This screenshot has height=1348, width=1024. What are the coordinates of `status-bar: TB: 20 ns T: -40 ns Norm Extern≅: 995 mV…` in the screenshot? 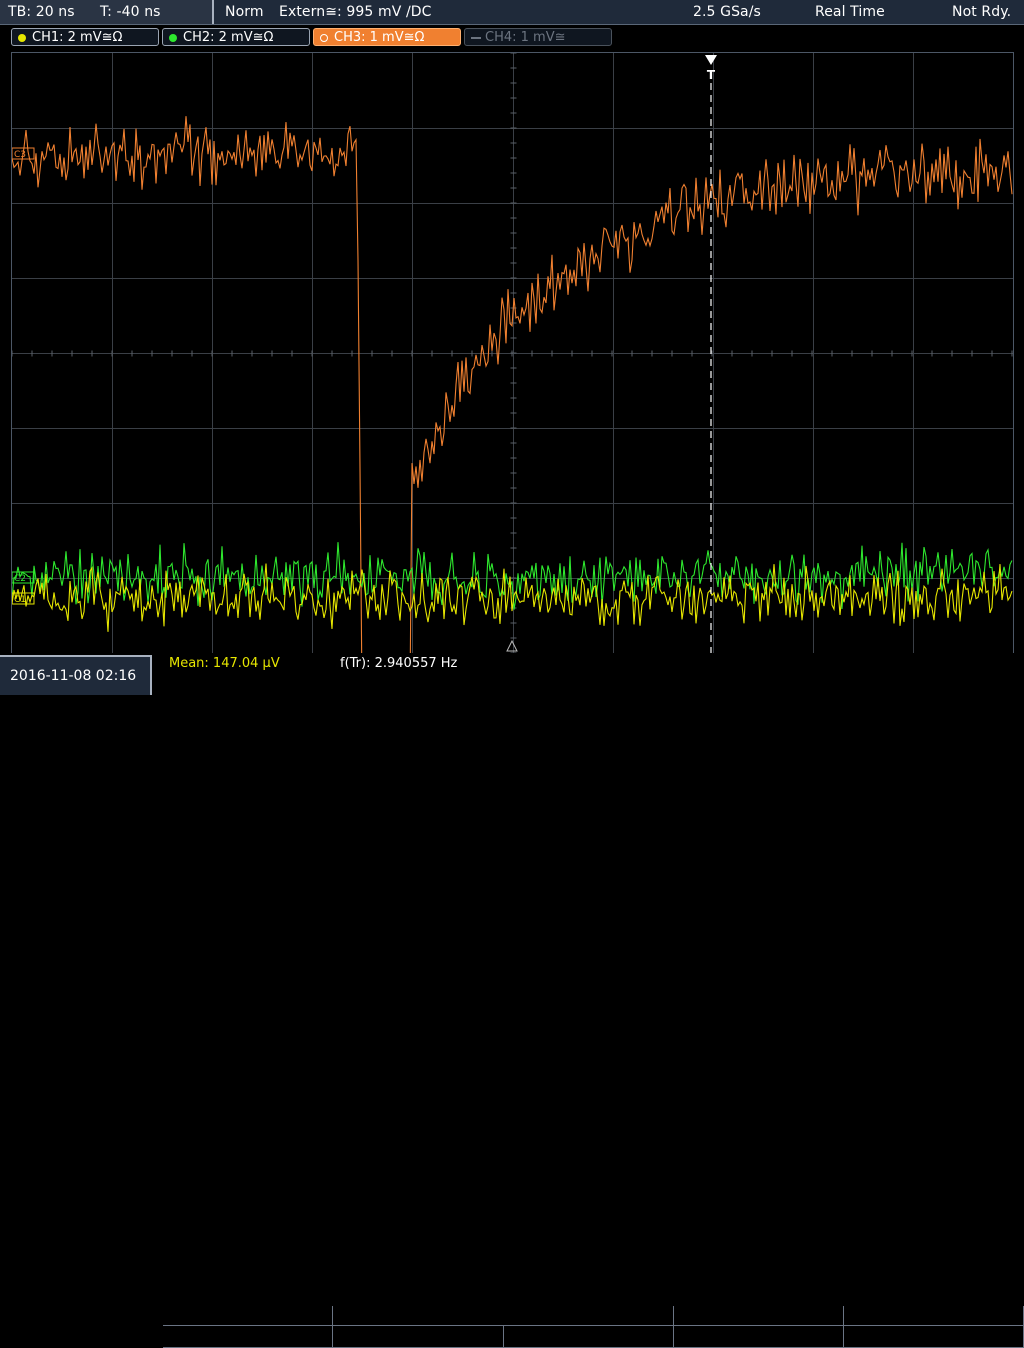 It's located at (512, 12).